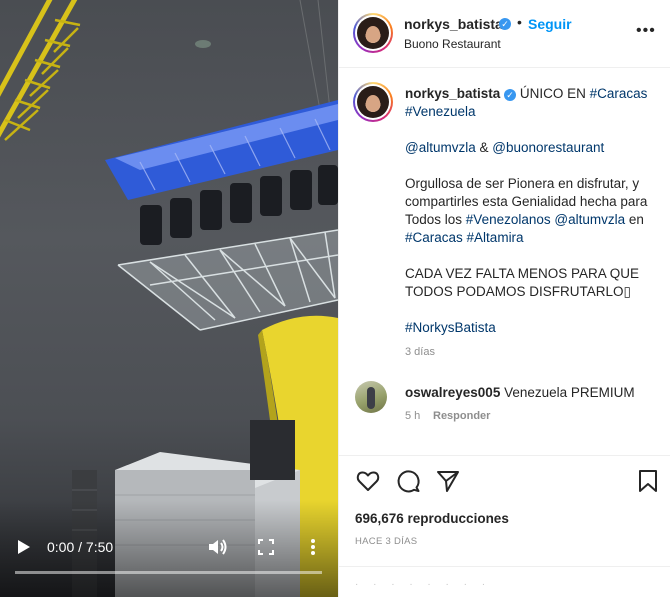 The height and width of the screenshot is (597, 670). Describe the element at coordinates (484, 147) in the screenshot. I see `caption-text-fragment: &` at that location.